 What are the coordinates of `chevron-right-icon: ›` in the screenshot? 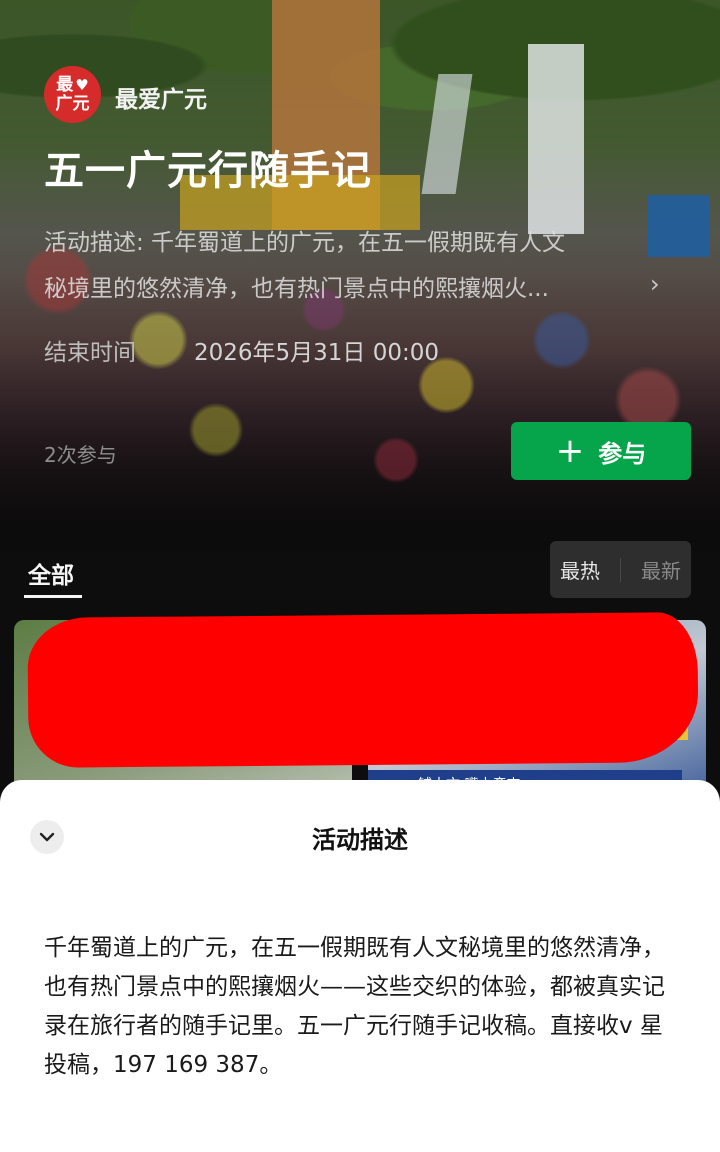 It's located at (655, 284).